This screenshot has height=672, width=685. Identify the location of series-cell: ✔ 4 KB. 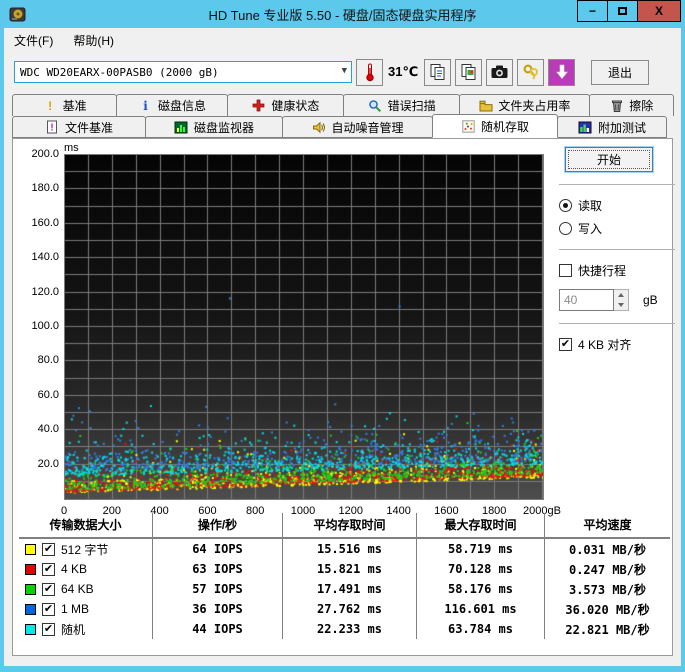
(85, 569).